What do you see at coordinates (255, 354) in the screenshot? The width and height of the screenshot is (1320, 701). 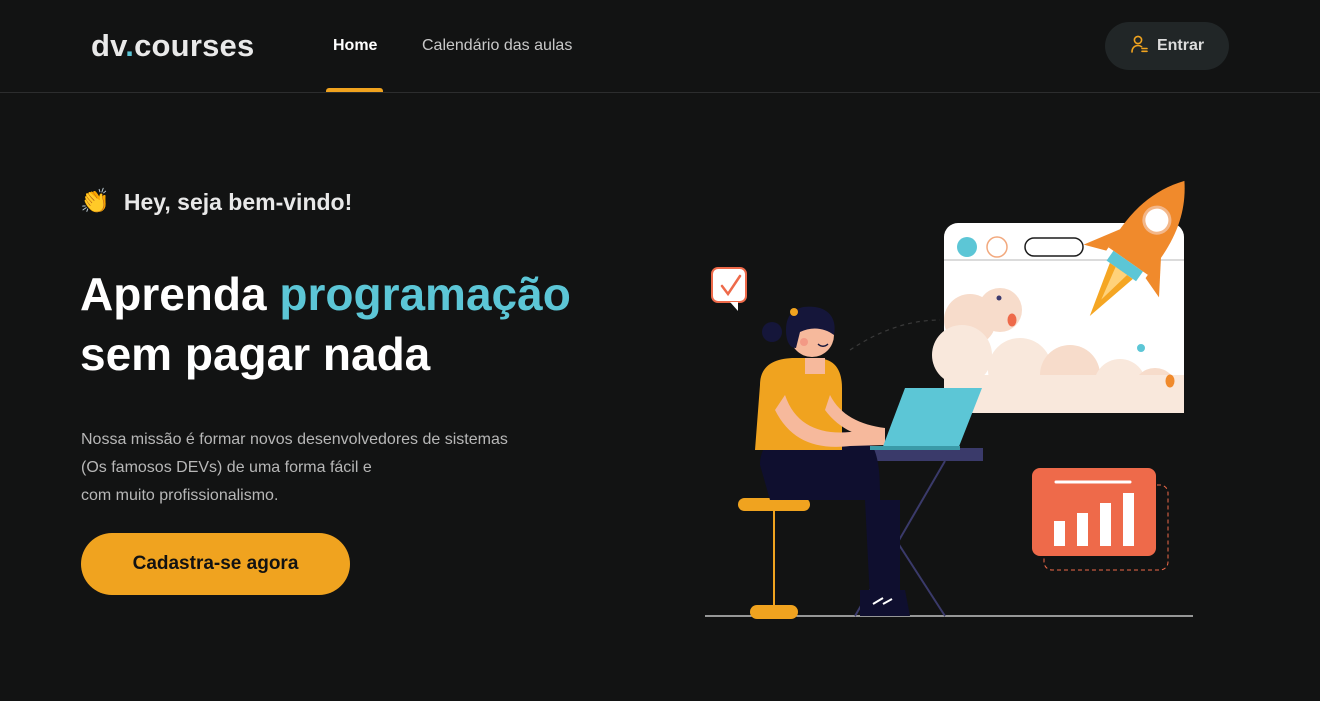 I see `headline-part2: sem pagar nada` at bounding box center [255, 354].